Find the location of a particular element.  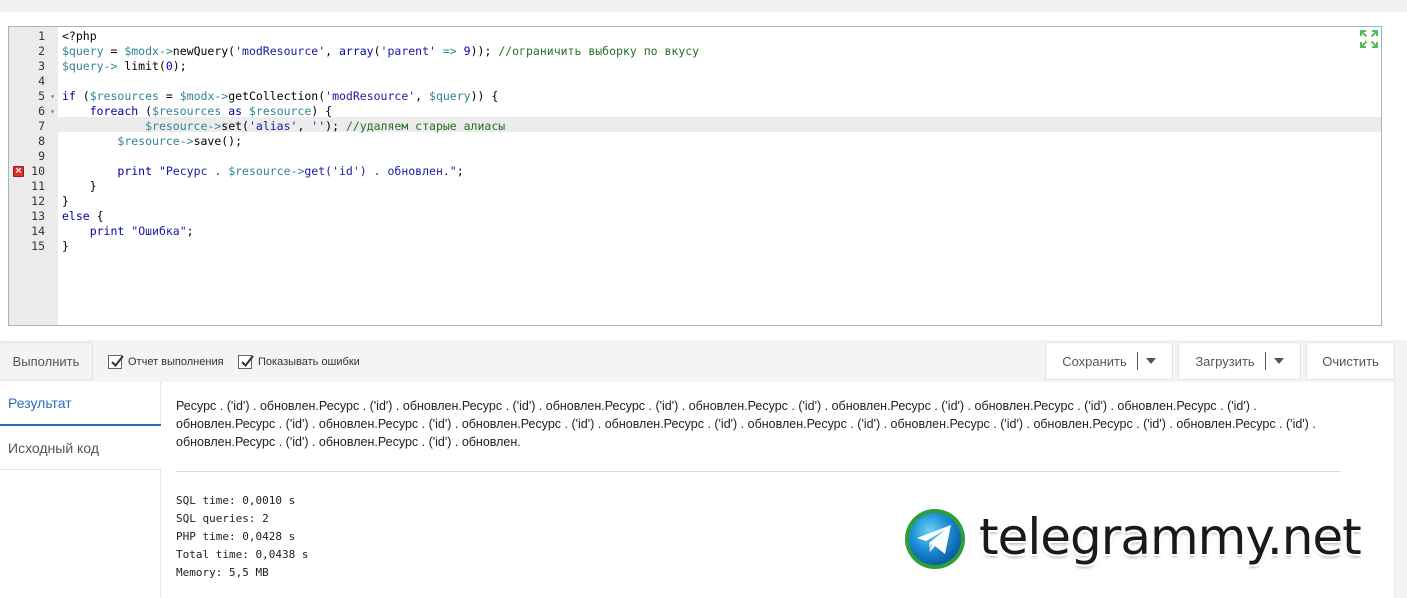

code-token: limit( is located at coordinates (141, 66).